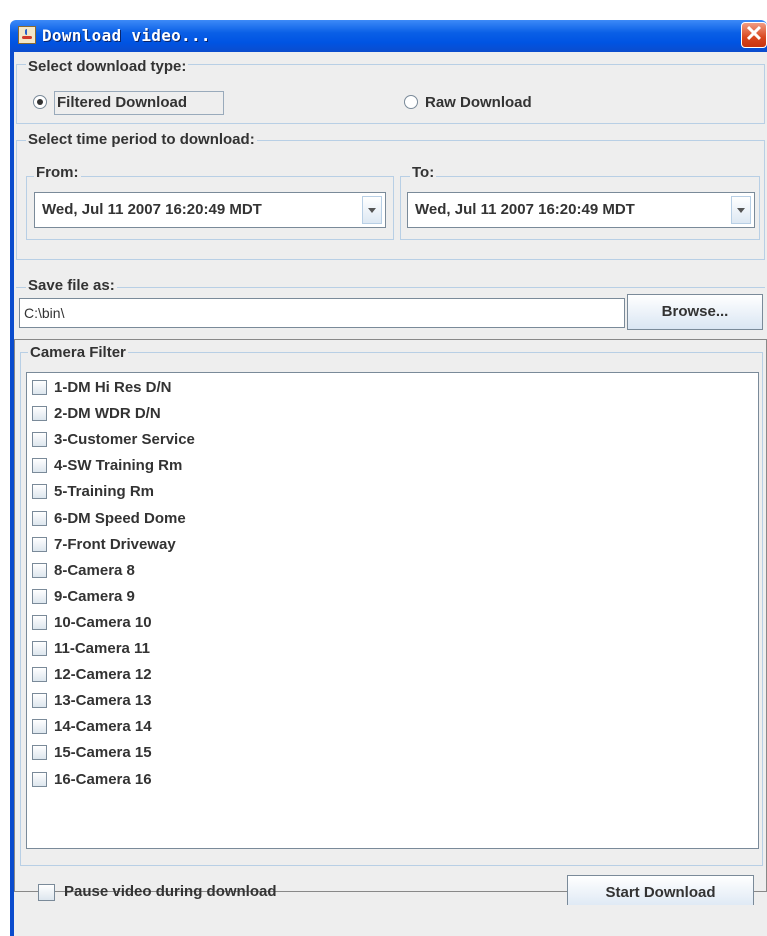 This screenshot has height=936, width=767. Describe the element at coordinates (94, 571) in the screenshot. I see `camera-label: 8-Camera 8` at that location.